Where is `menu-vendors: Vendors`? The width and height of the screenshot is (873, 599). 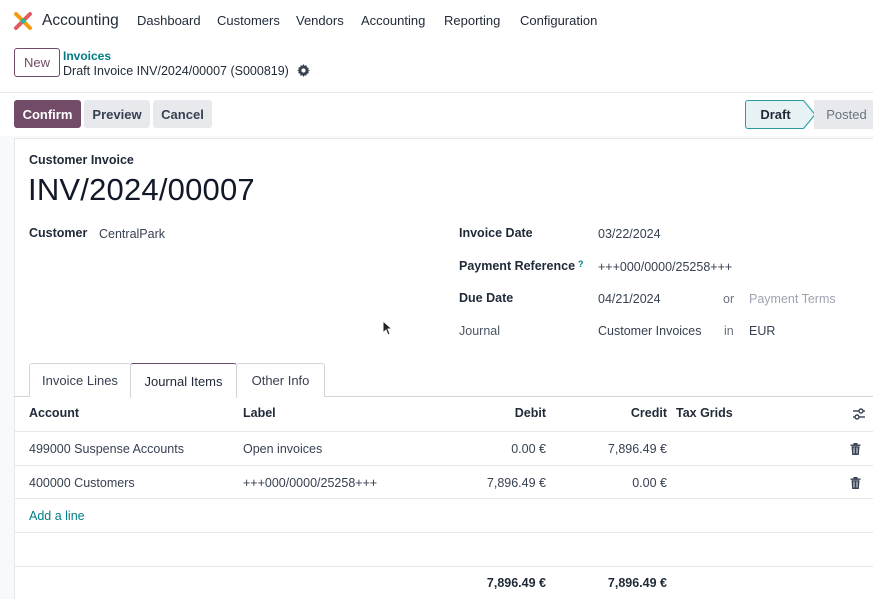
menu-vendors: Vendors is located at coordinates (320, 20).